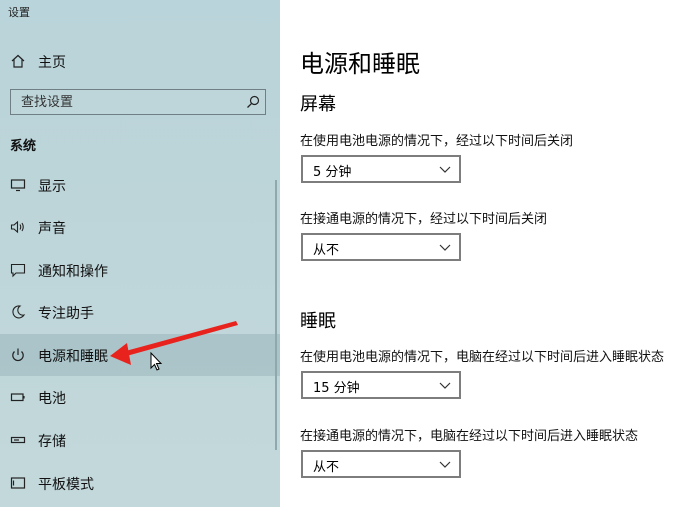 This screenshot has height=507, width=700. Describe the element at coordinates (381, 169) in the screenshot. I see `screen-battery-dropdown: 5 分钟` at that location.